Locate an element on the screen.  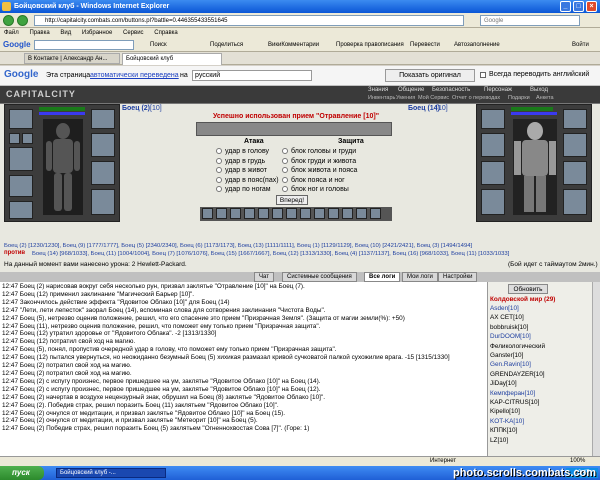
subnav-inventory: Инвентарь is located at coordinates (381, 98).